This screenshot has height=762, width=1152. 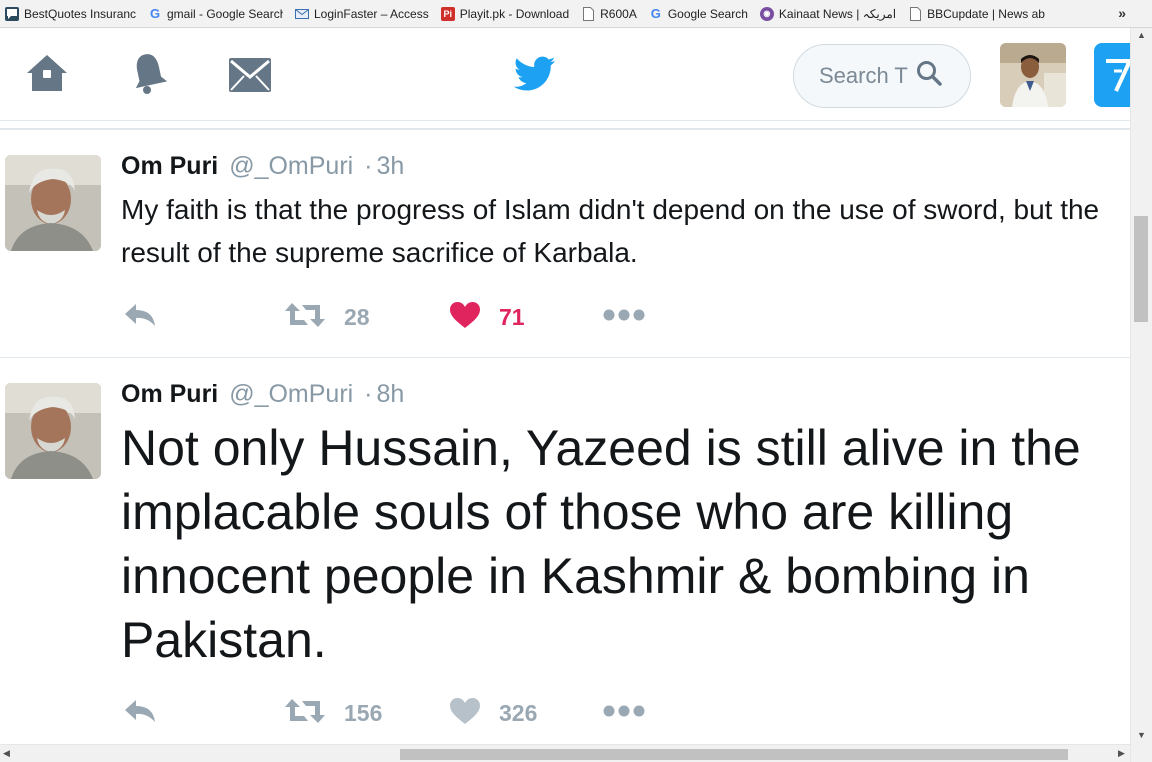 What do you see at coordinates (766, 13) in the screenshot?
I see `globe-icon: ◉` at bounding box center [766, 13].